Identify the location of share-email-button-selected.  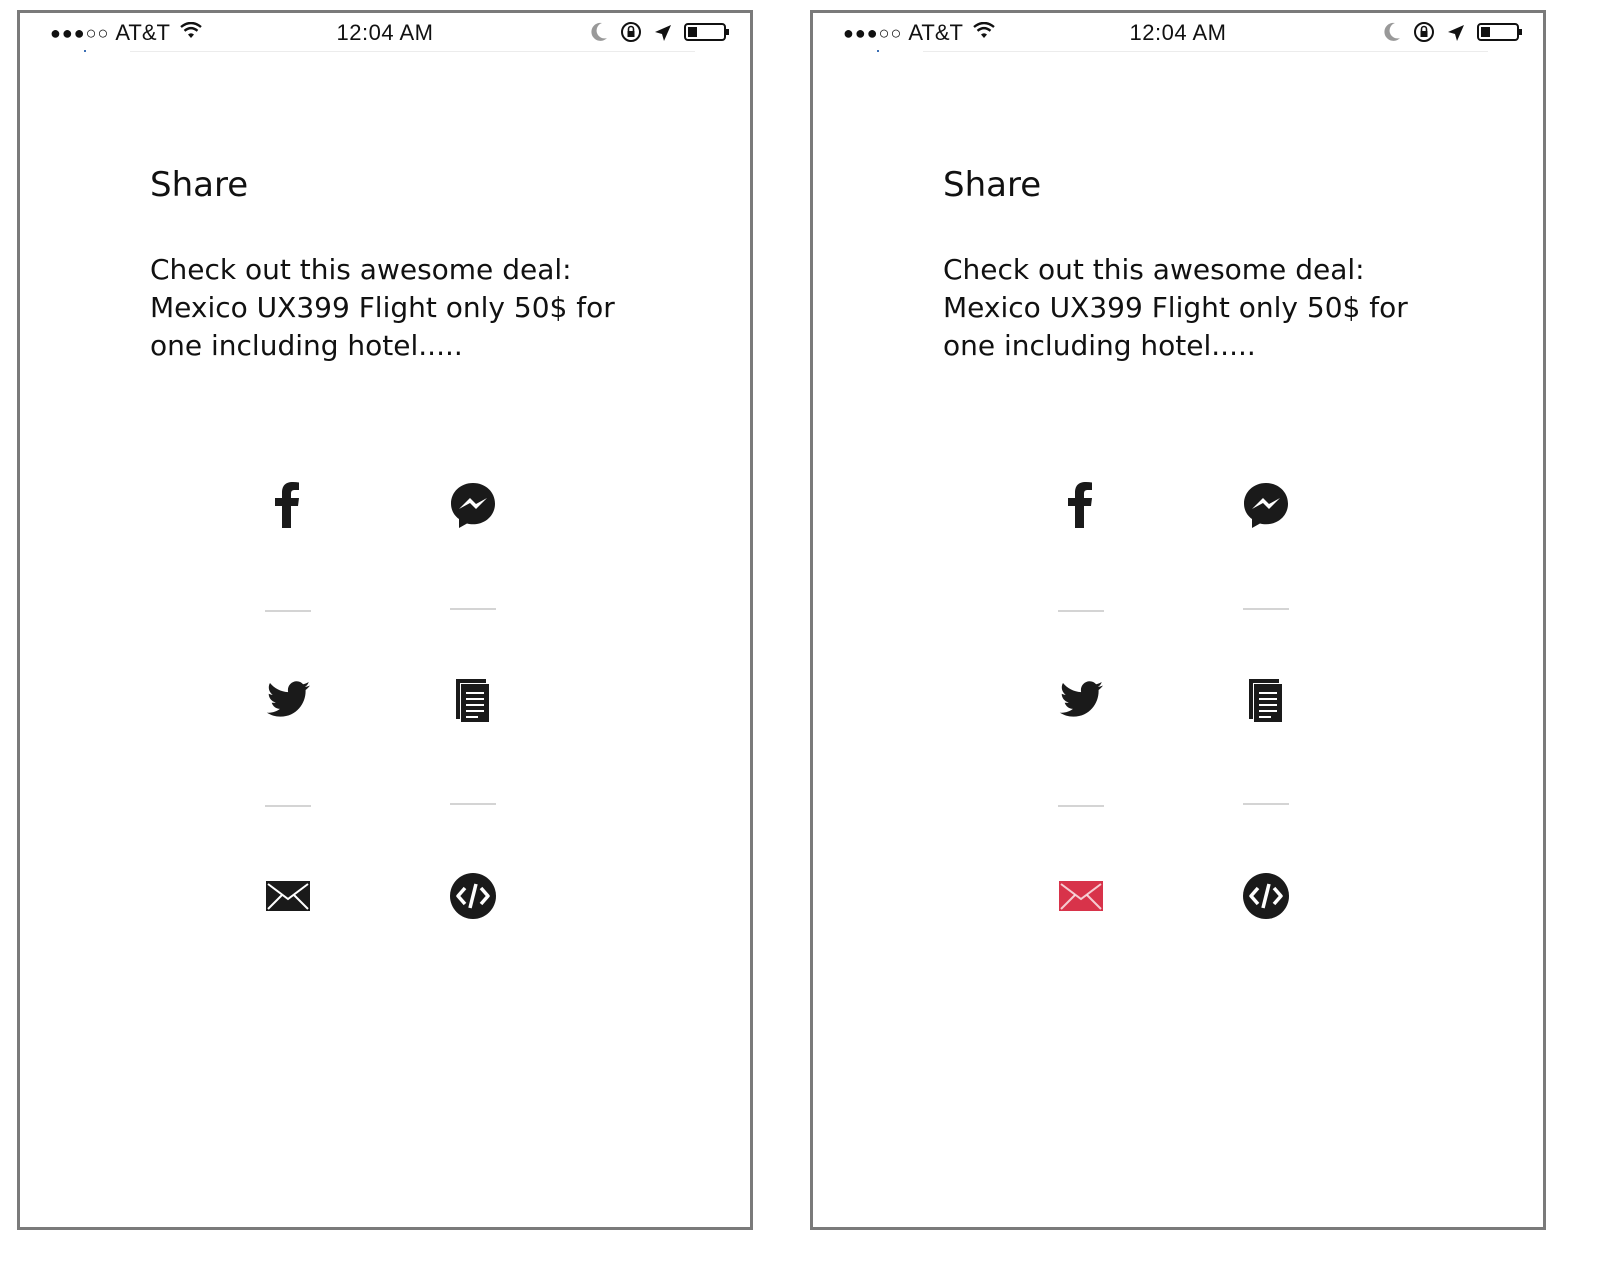
(1081, 896).